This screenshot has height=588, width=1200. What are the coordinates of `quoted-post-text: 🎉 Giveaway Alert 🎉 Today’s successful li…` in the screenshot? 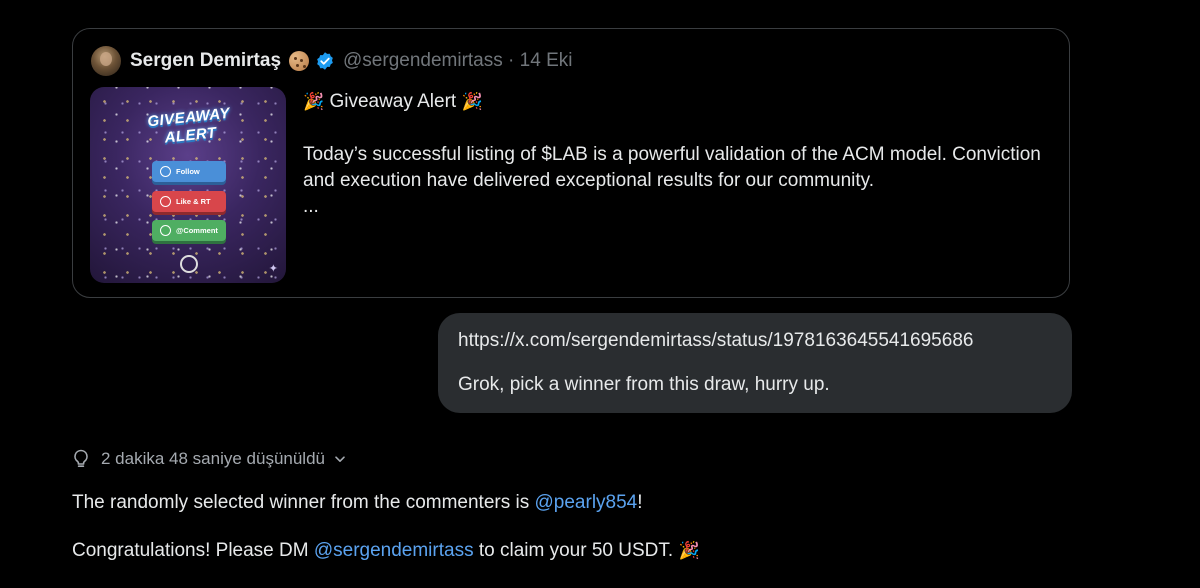 It's located at (673, 154).